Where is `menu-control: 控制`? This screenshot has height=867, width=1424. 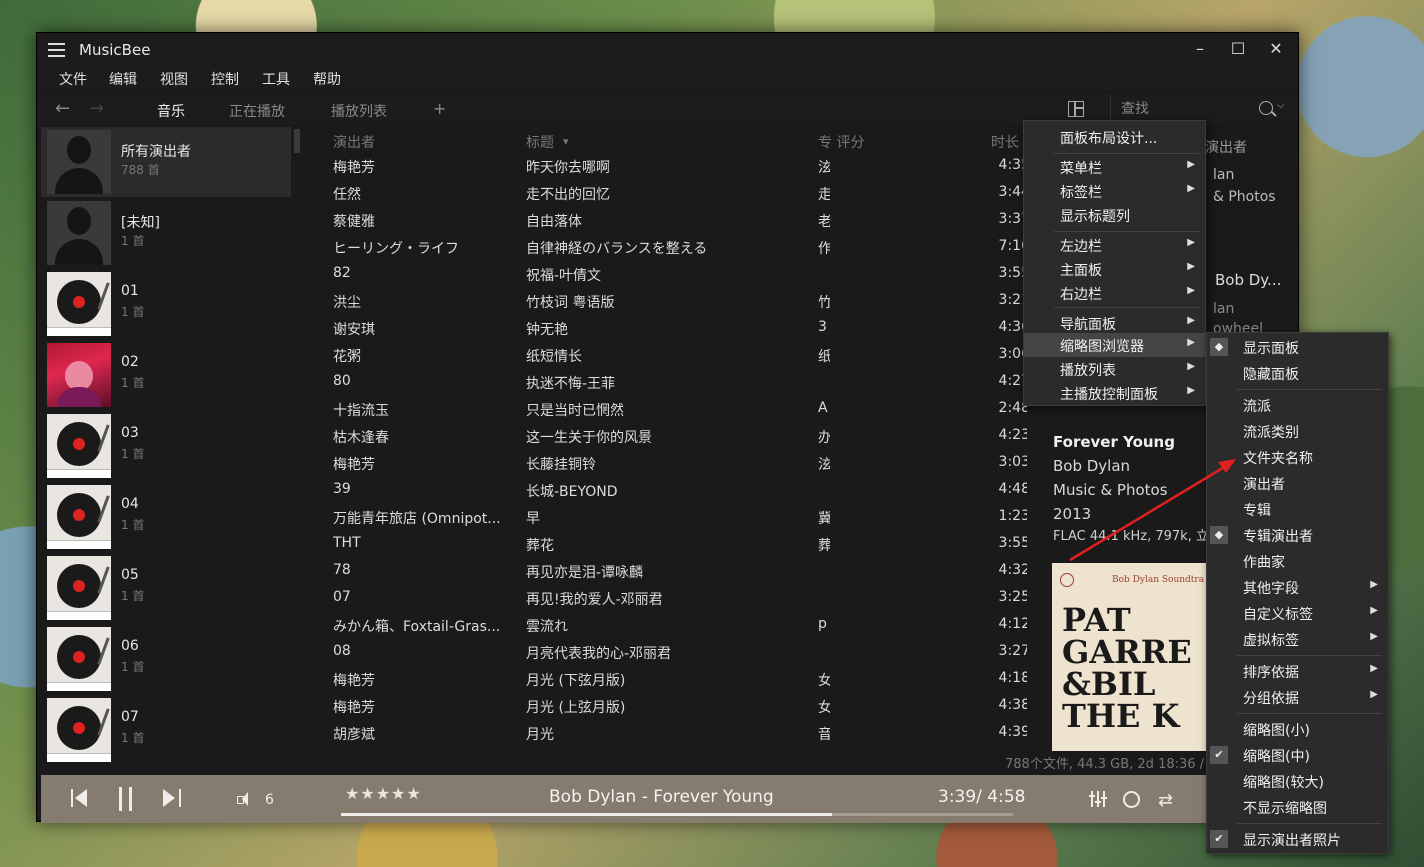
menu-control: 控制 is located at coordinates (225, 79).